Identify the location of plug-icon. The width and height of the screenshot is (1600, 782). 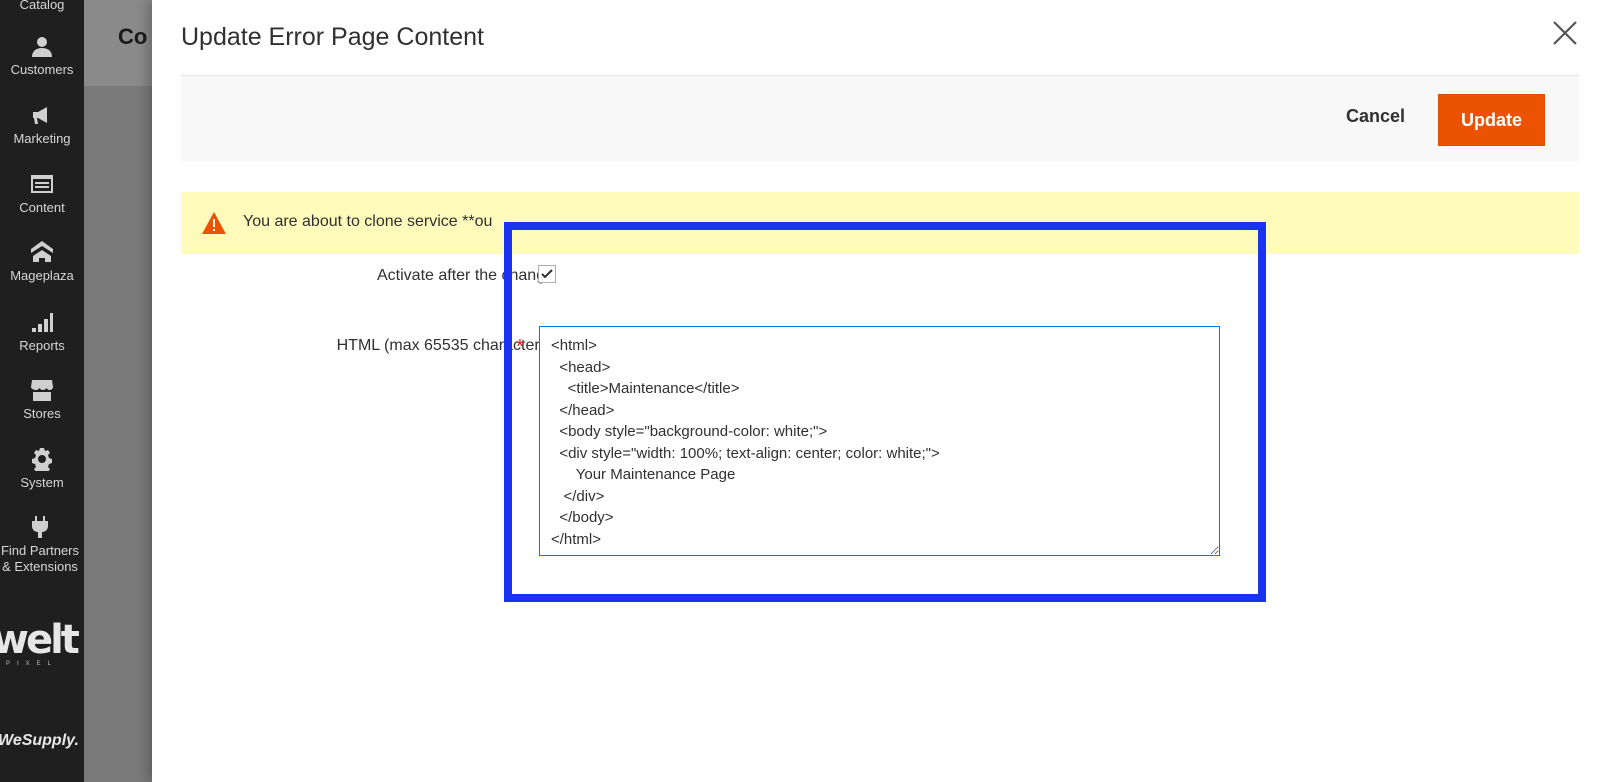
(40, 527).